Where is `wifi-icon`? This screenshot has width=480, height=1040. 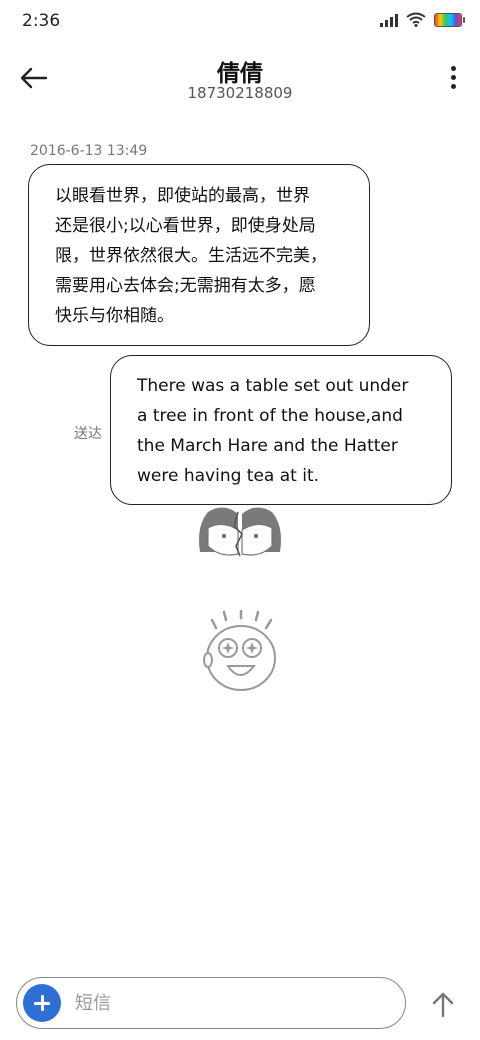 wifi-icon is located at coordinates (416, 19).